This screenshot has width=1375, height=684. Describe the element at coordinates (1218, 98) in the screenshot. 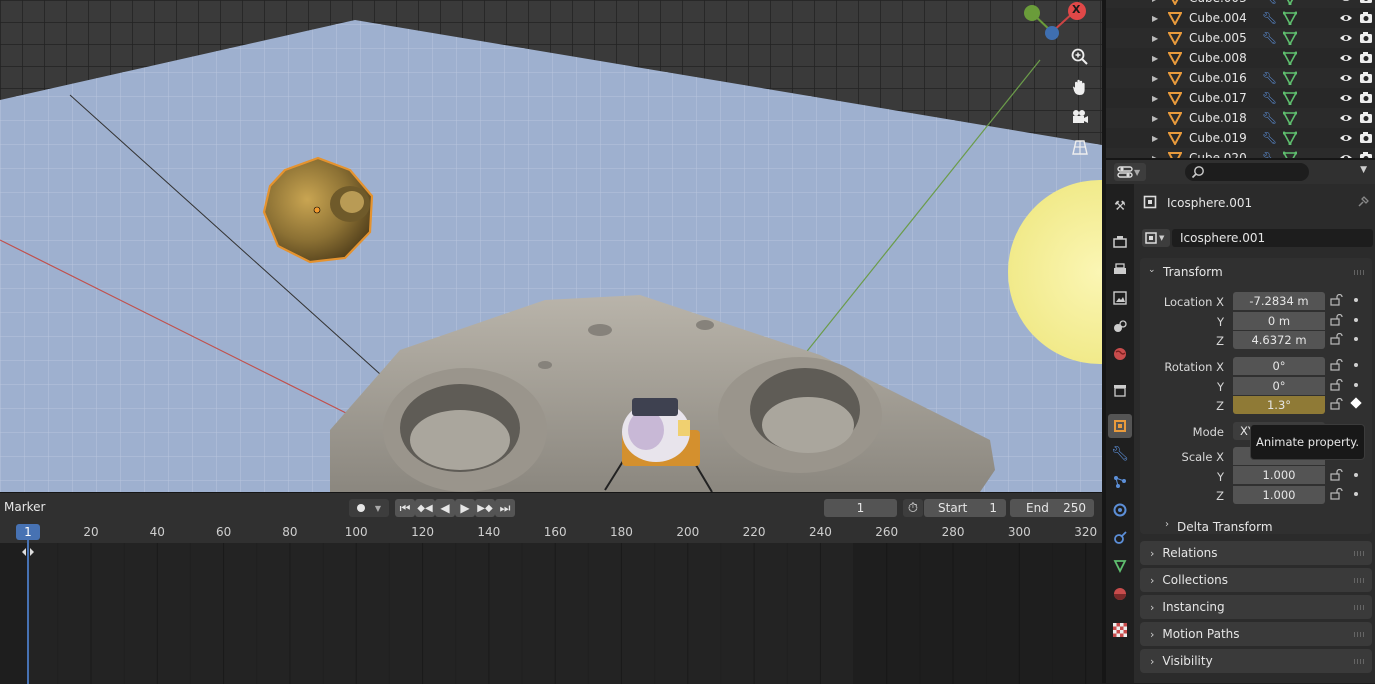

I see `outliner-item-name: Cube.017` at that location.